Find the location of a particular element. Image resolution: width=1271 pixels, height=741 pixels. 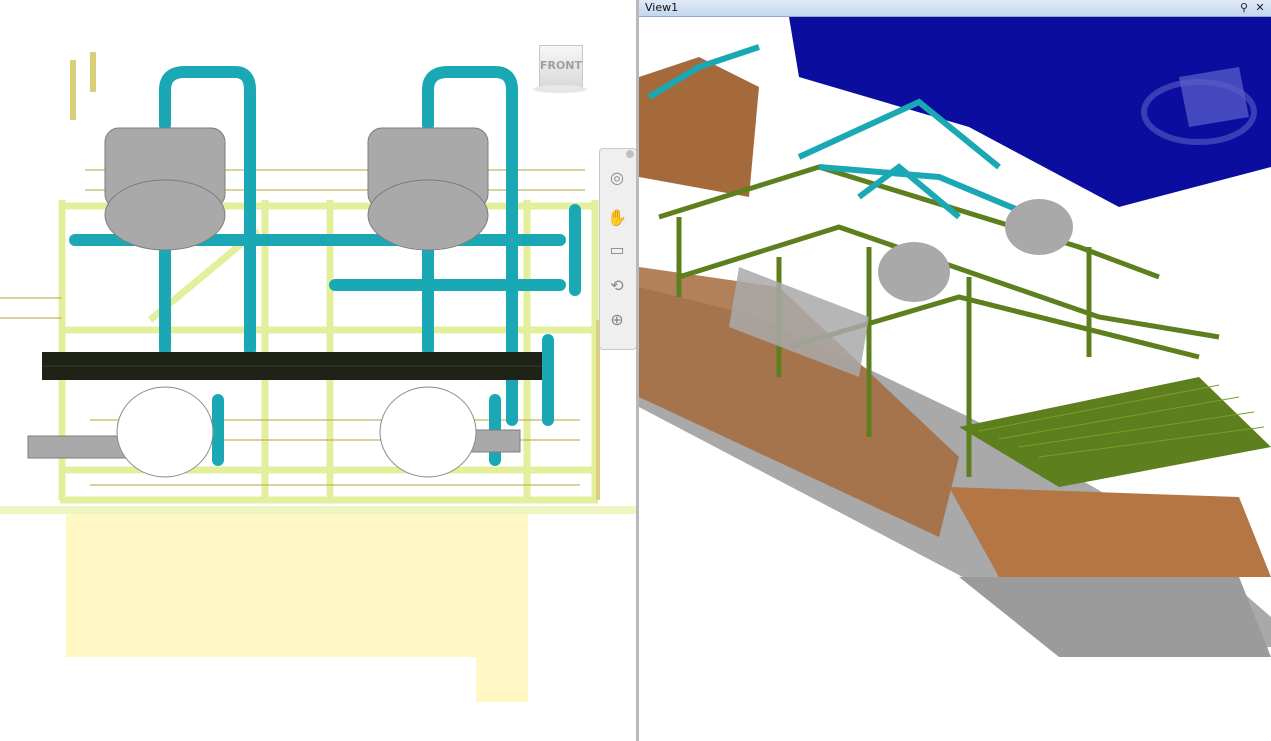

orbit-icon: ⟲ is located at coordinates (617, 286).